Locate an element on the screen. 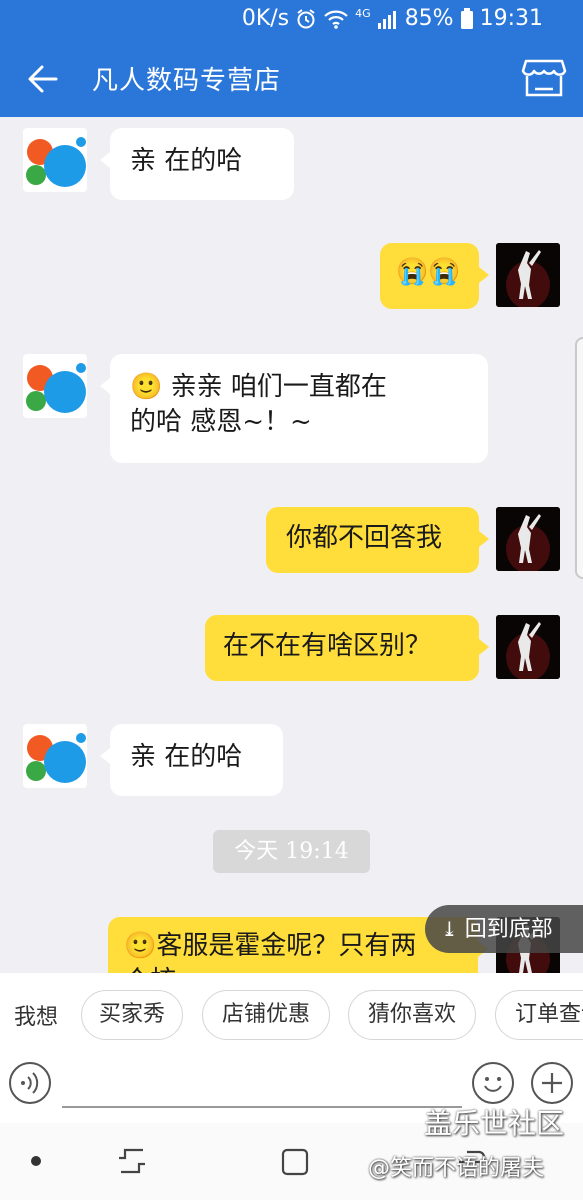  timestamp: 今天 19:14 is located at coordinates (291, 851).